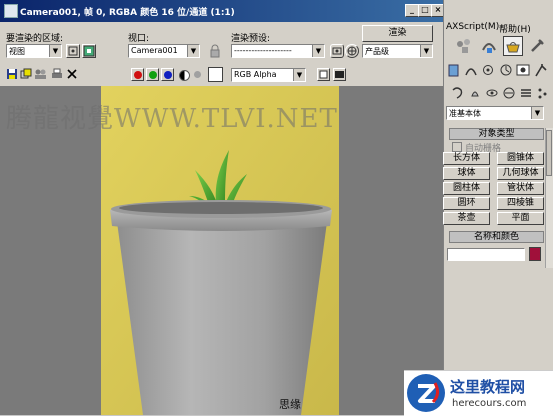  I want to click on render-mode-dropdown: 产品级 ▼, so click(397, 51).